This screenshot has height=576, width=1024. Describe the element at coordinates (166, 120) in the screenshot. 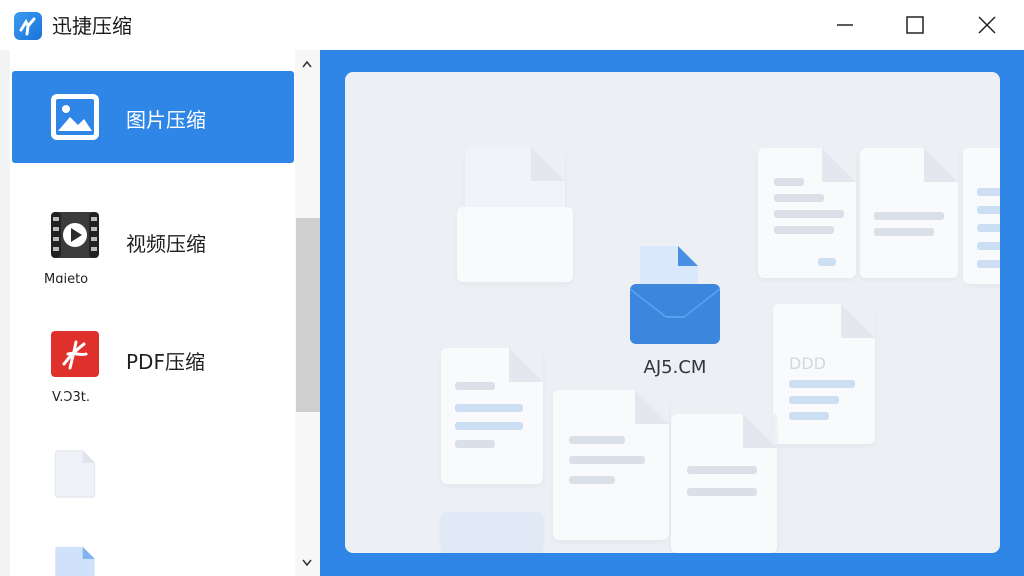

I see `sidebar-item-label: 图片压缩` at that location.